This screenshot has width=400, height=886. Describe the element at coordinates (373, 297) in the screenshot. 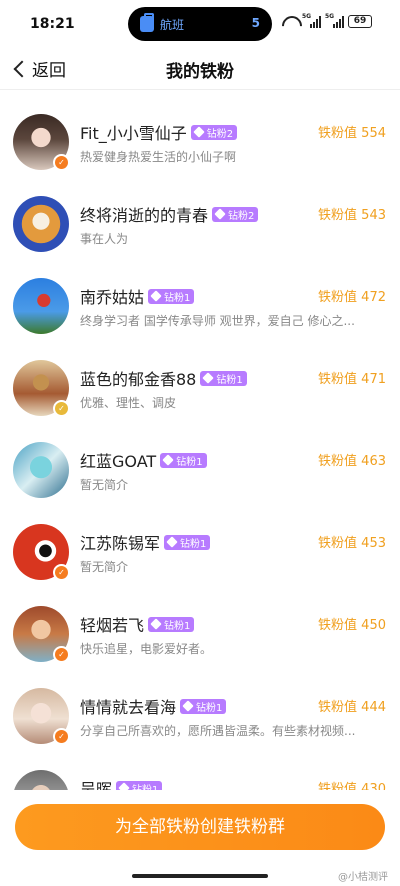

I see `fan-score-value: 472` at that location.